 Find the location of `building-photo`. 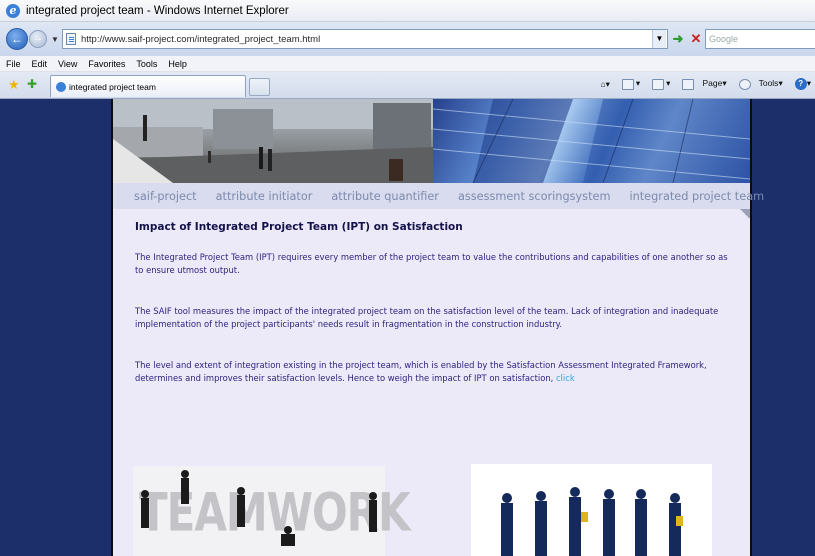

building-photo is located at coordinates (591, 141).